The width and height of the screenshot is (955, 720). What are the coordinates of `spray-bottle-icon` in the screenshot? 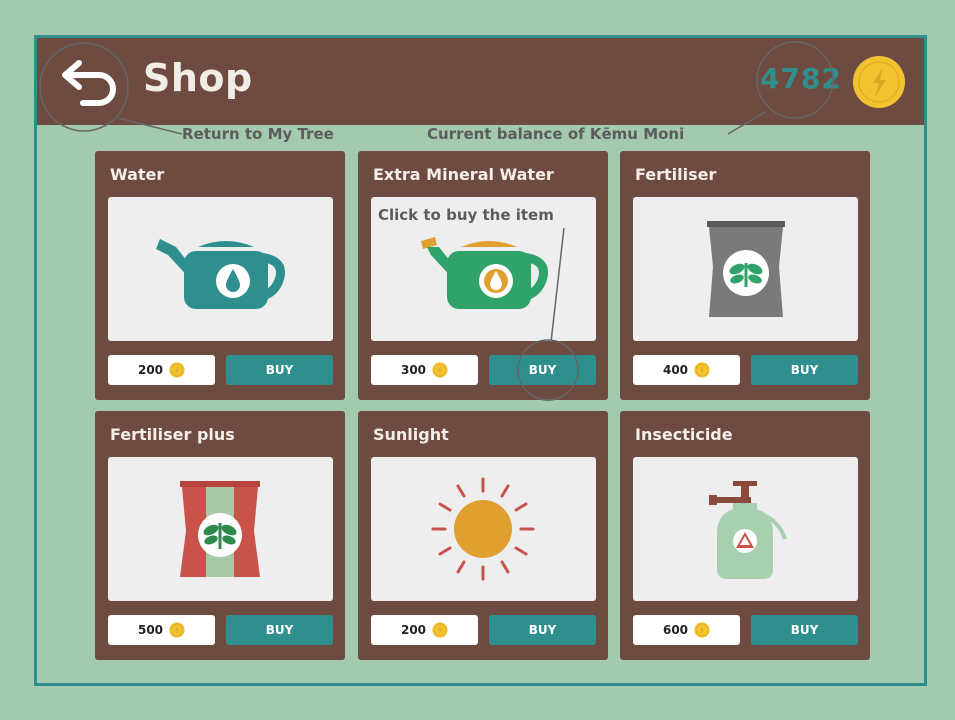 It's located at (748, 530).